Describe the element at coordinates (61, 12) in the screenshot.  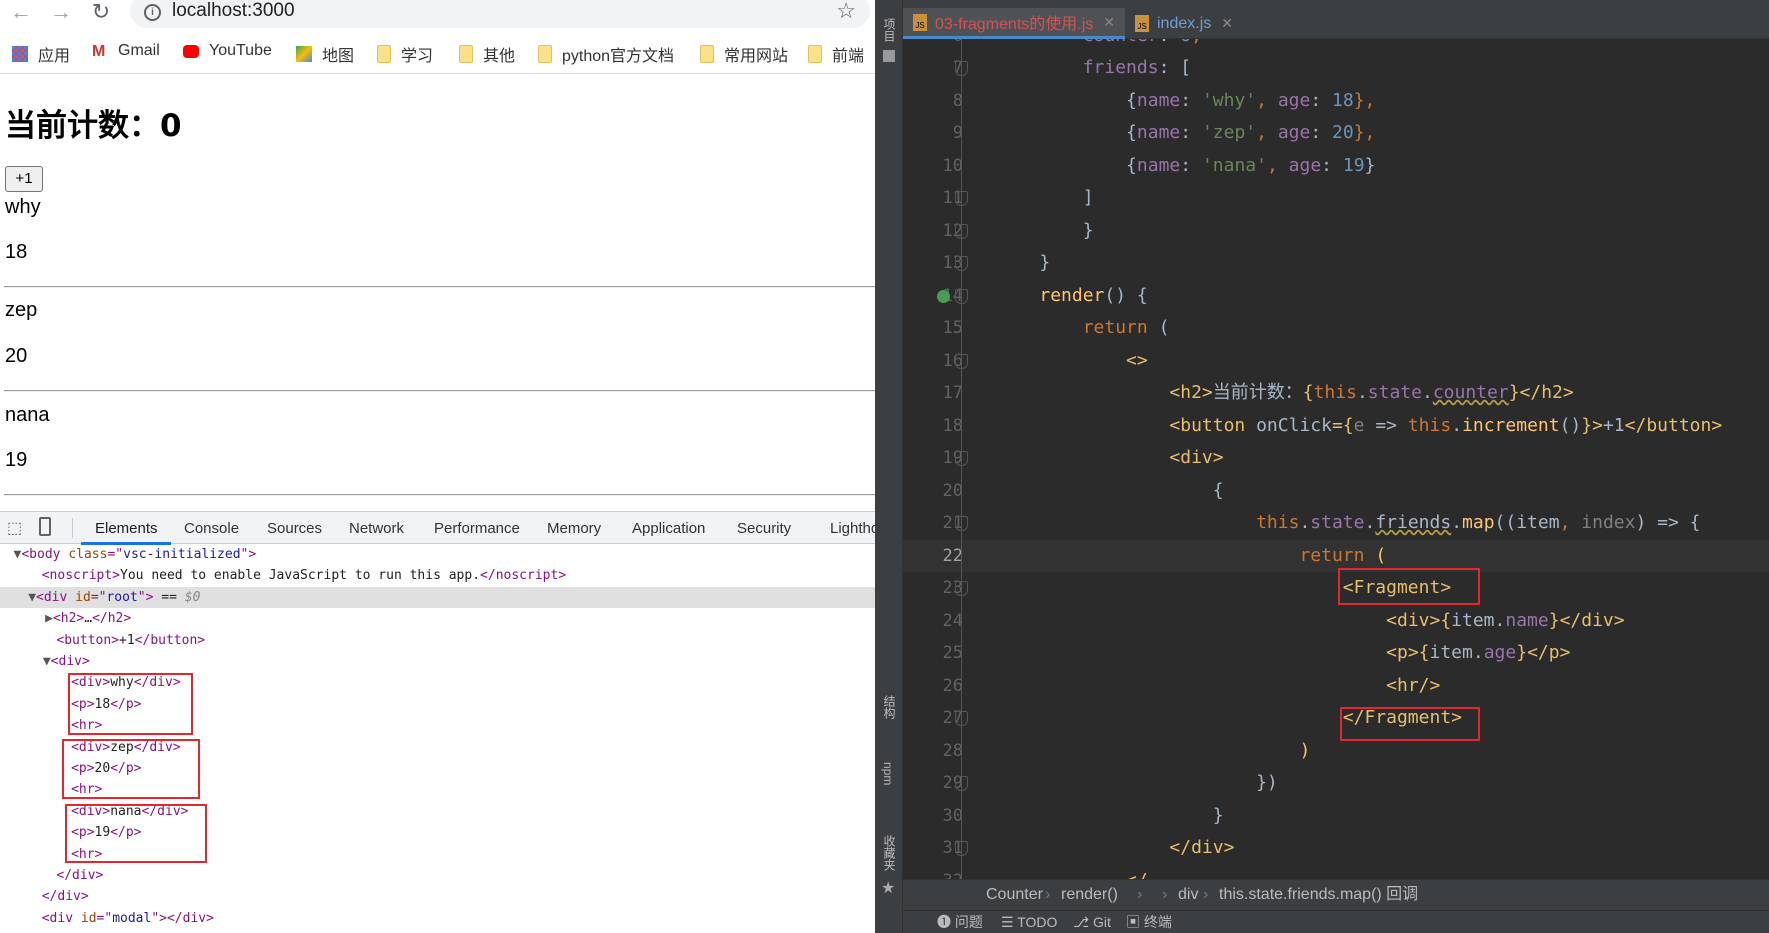
I see `forward-icon: →` at that location.